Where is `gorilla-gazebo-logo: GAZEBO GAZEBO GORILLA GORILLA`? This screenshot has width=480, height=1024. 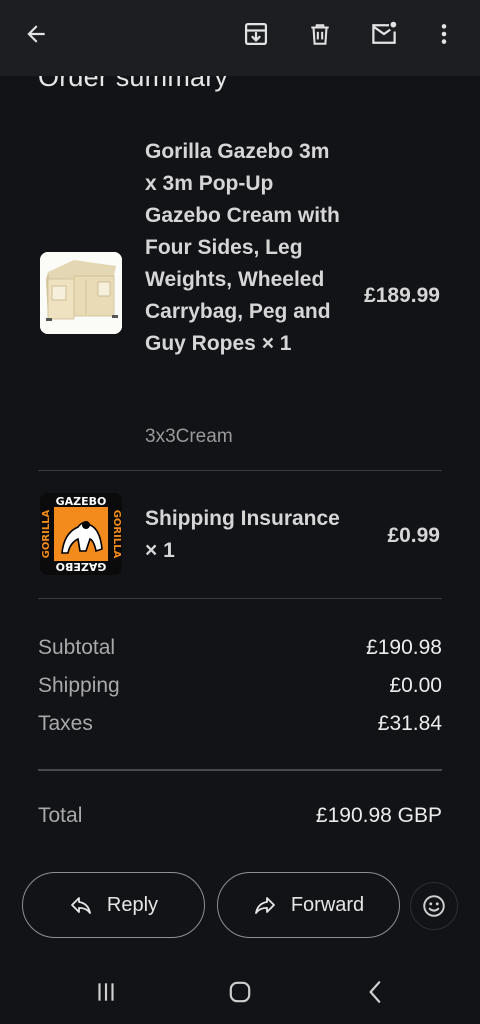 gorilla-gazebo-logo: GAZEBO GAZEBO GORILLA GORILLA is located at coordinates (81, 534).